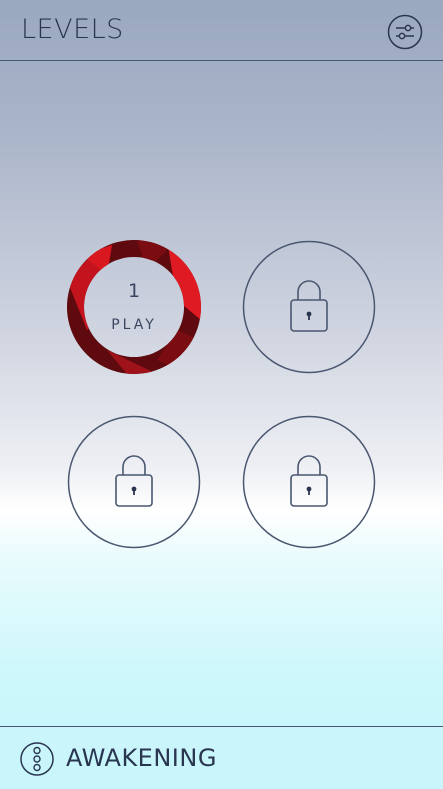  Describe the element at coordinates (134, 291) in the screenshot. I see `level-number: 1` at that location.